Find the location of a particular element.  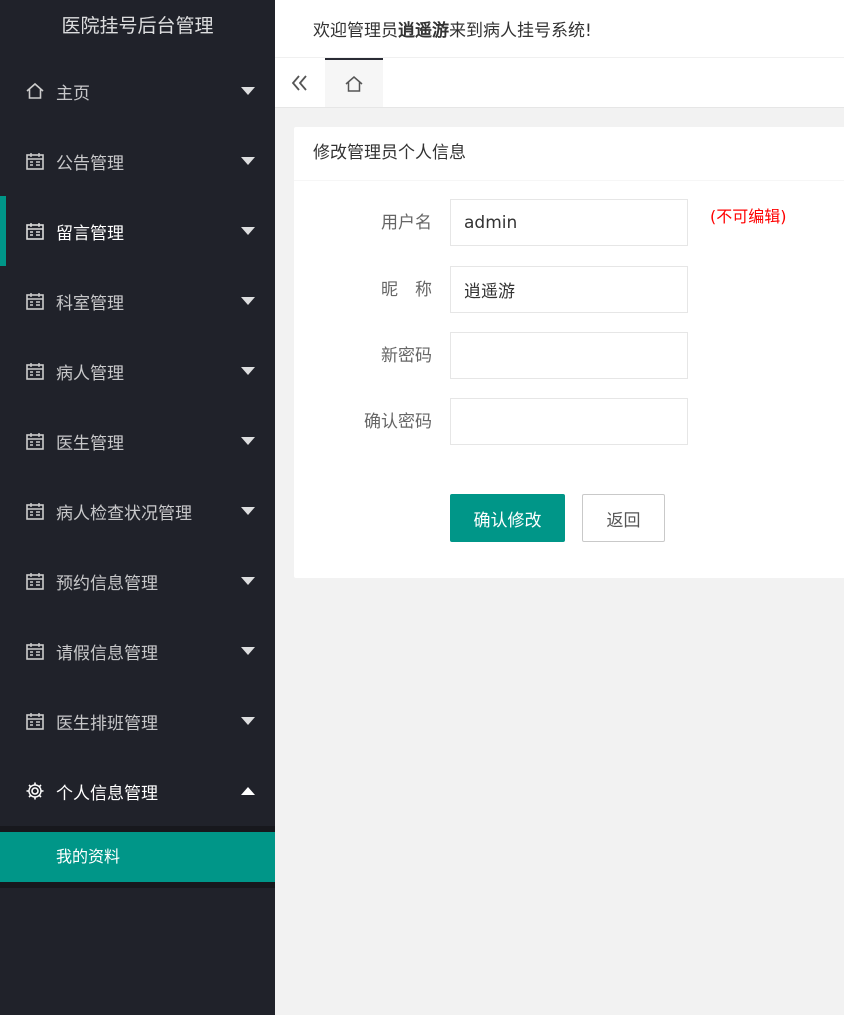

sidebar-item-label: 个人信息管理 is located at coordinates (107, 793).